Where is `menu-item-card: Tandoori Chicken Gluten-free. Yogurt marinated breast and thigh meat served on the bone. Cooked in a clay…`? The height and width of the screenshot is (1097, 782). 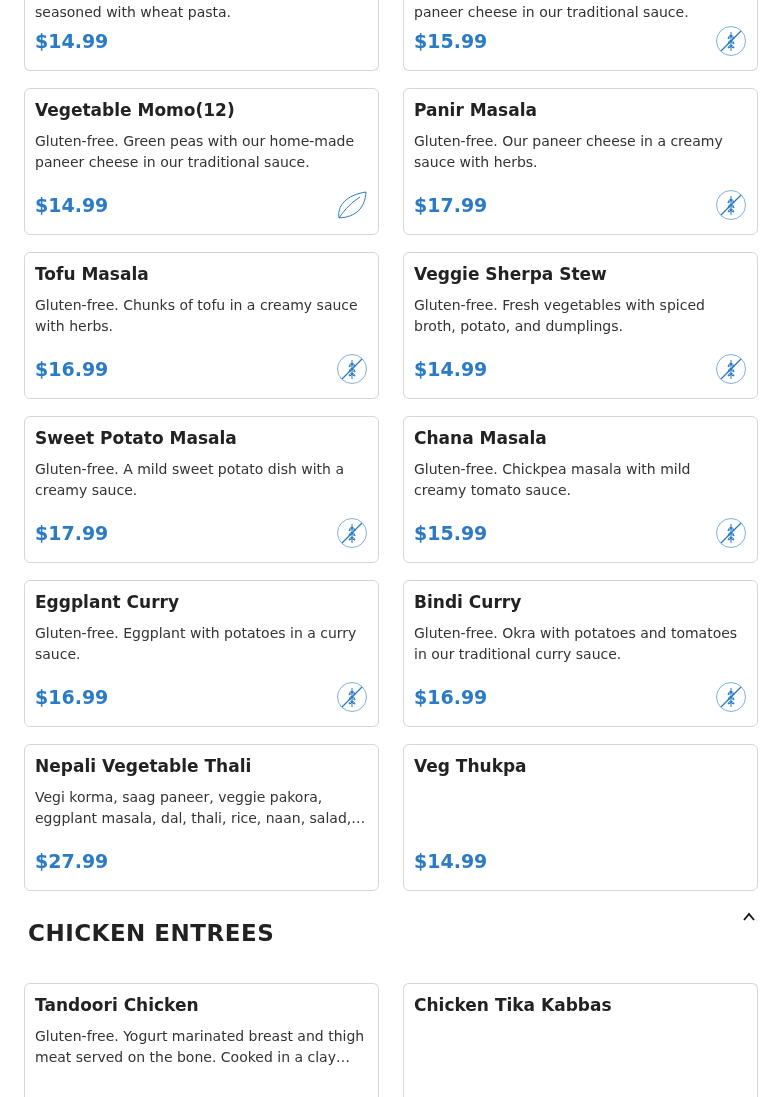 menu-item-card: Tandoori Chicken Gluten-free. Yogurt marinated breast and thigh meat served on the bone. Cooked in a clay… is located at coordinates (201, 1040).